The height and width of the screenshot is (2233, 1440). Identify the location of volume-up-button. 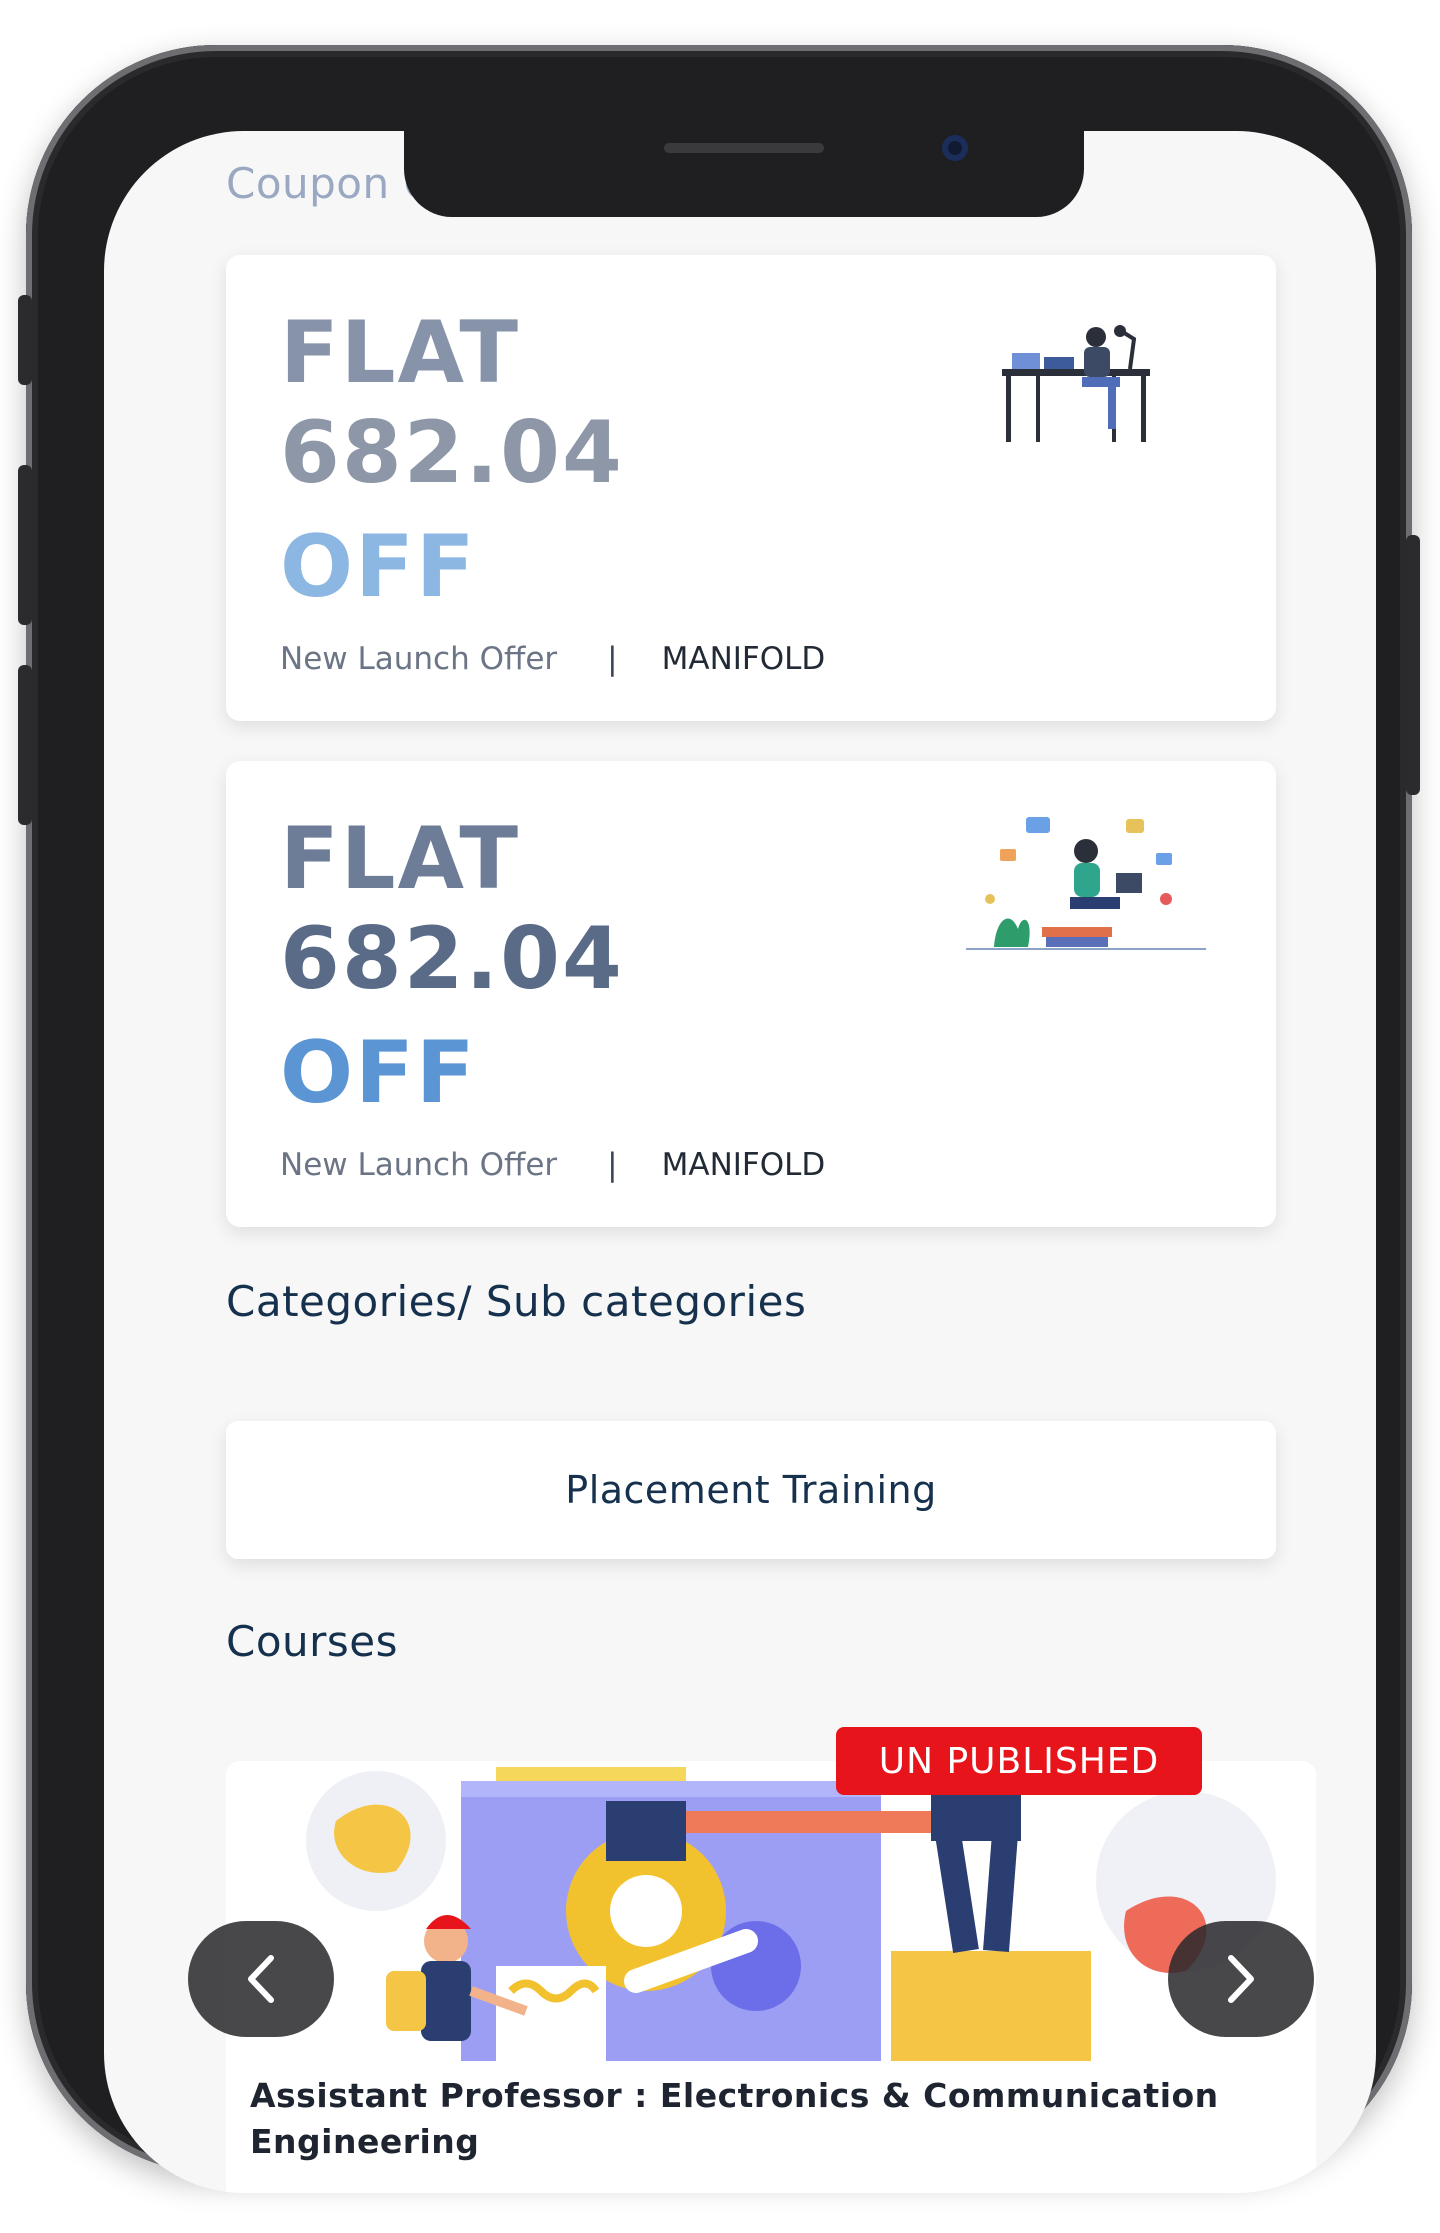
(25, 545).